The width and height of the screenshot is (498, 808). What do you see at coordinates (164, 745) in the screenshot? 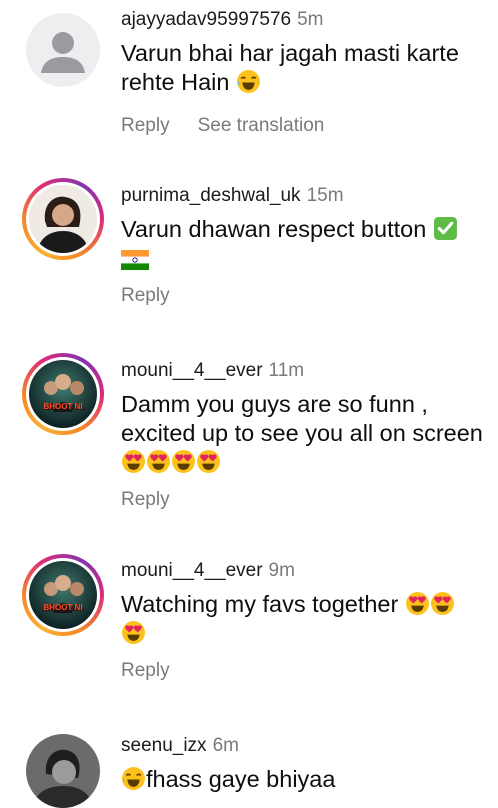
I see `comment-username: seenu_izx` at bounding box center [164, 745].